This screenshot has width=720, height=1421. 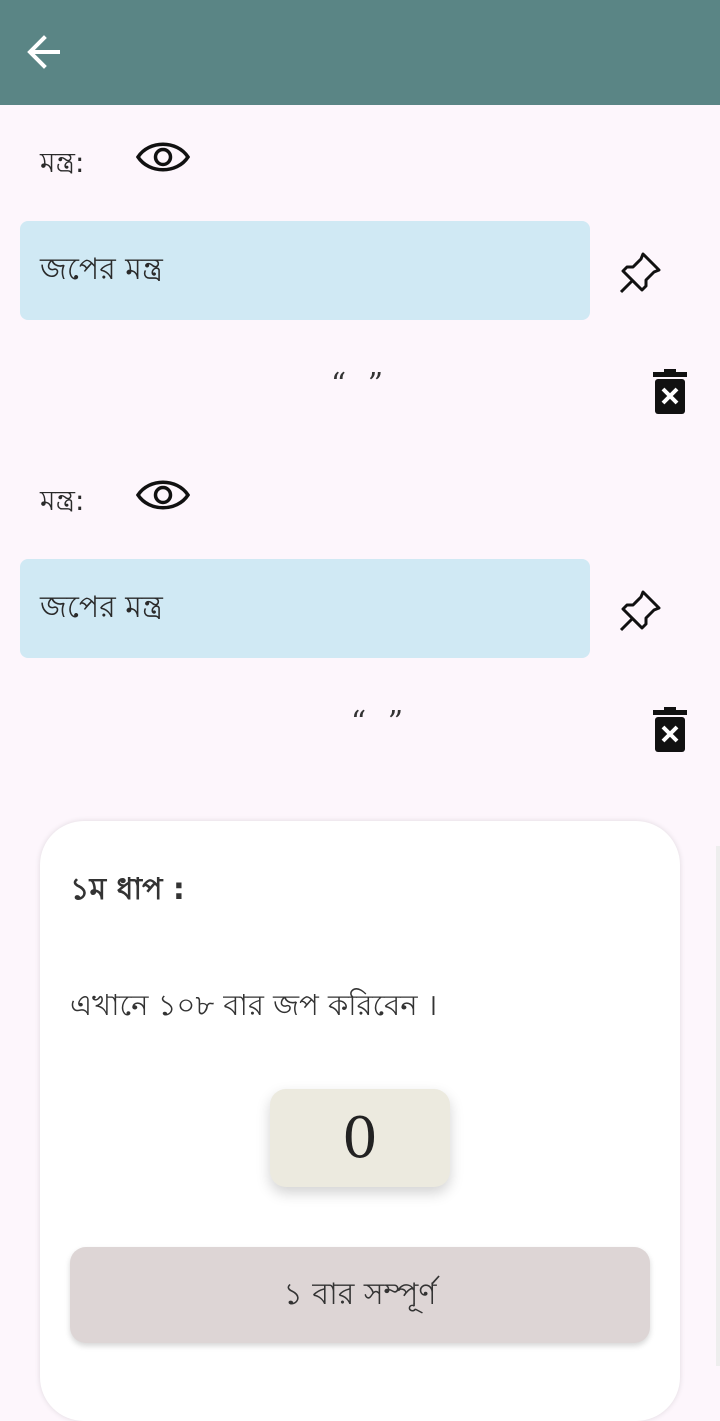 What do you see at coordinates (360, 1295) in the screenshot?
I see `complete-once-button: ১ বার সম্পূর্ণ` at bounding box center [360, 1295].